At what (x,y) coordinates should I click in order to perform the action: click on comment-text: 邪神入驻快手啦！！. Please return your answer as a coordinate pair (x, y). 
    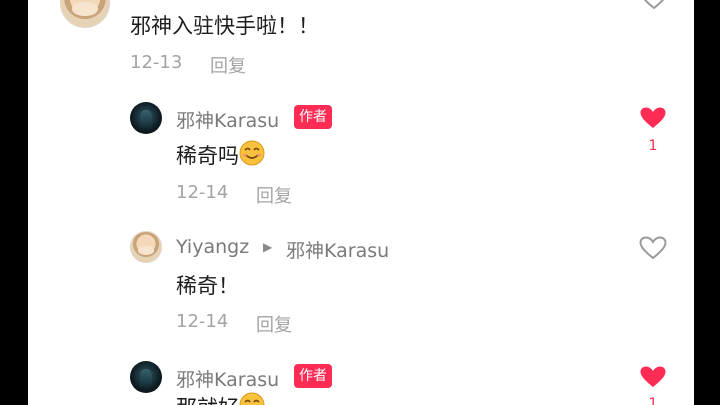
    Looking at the image, I should click on (224, 26).